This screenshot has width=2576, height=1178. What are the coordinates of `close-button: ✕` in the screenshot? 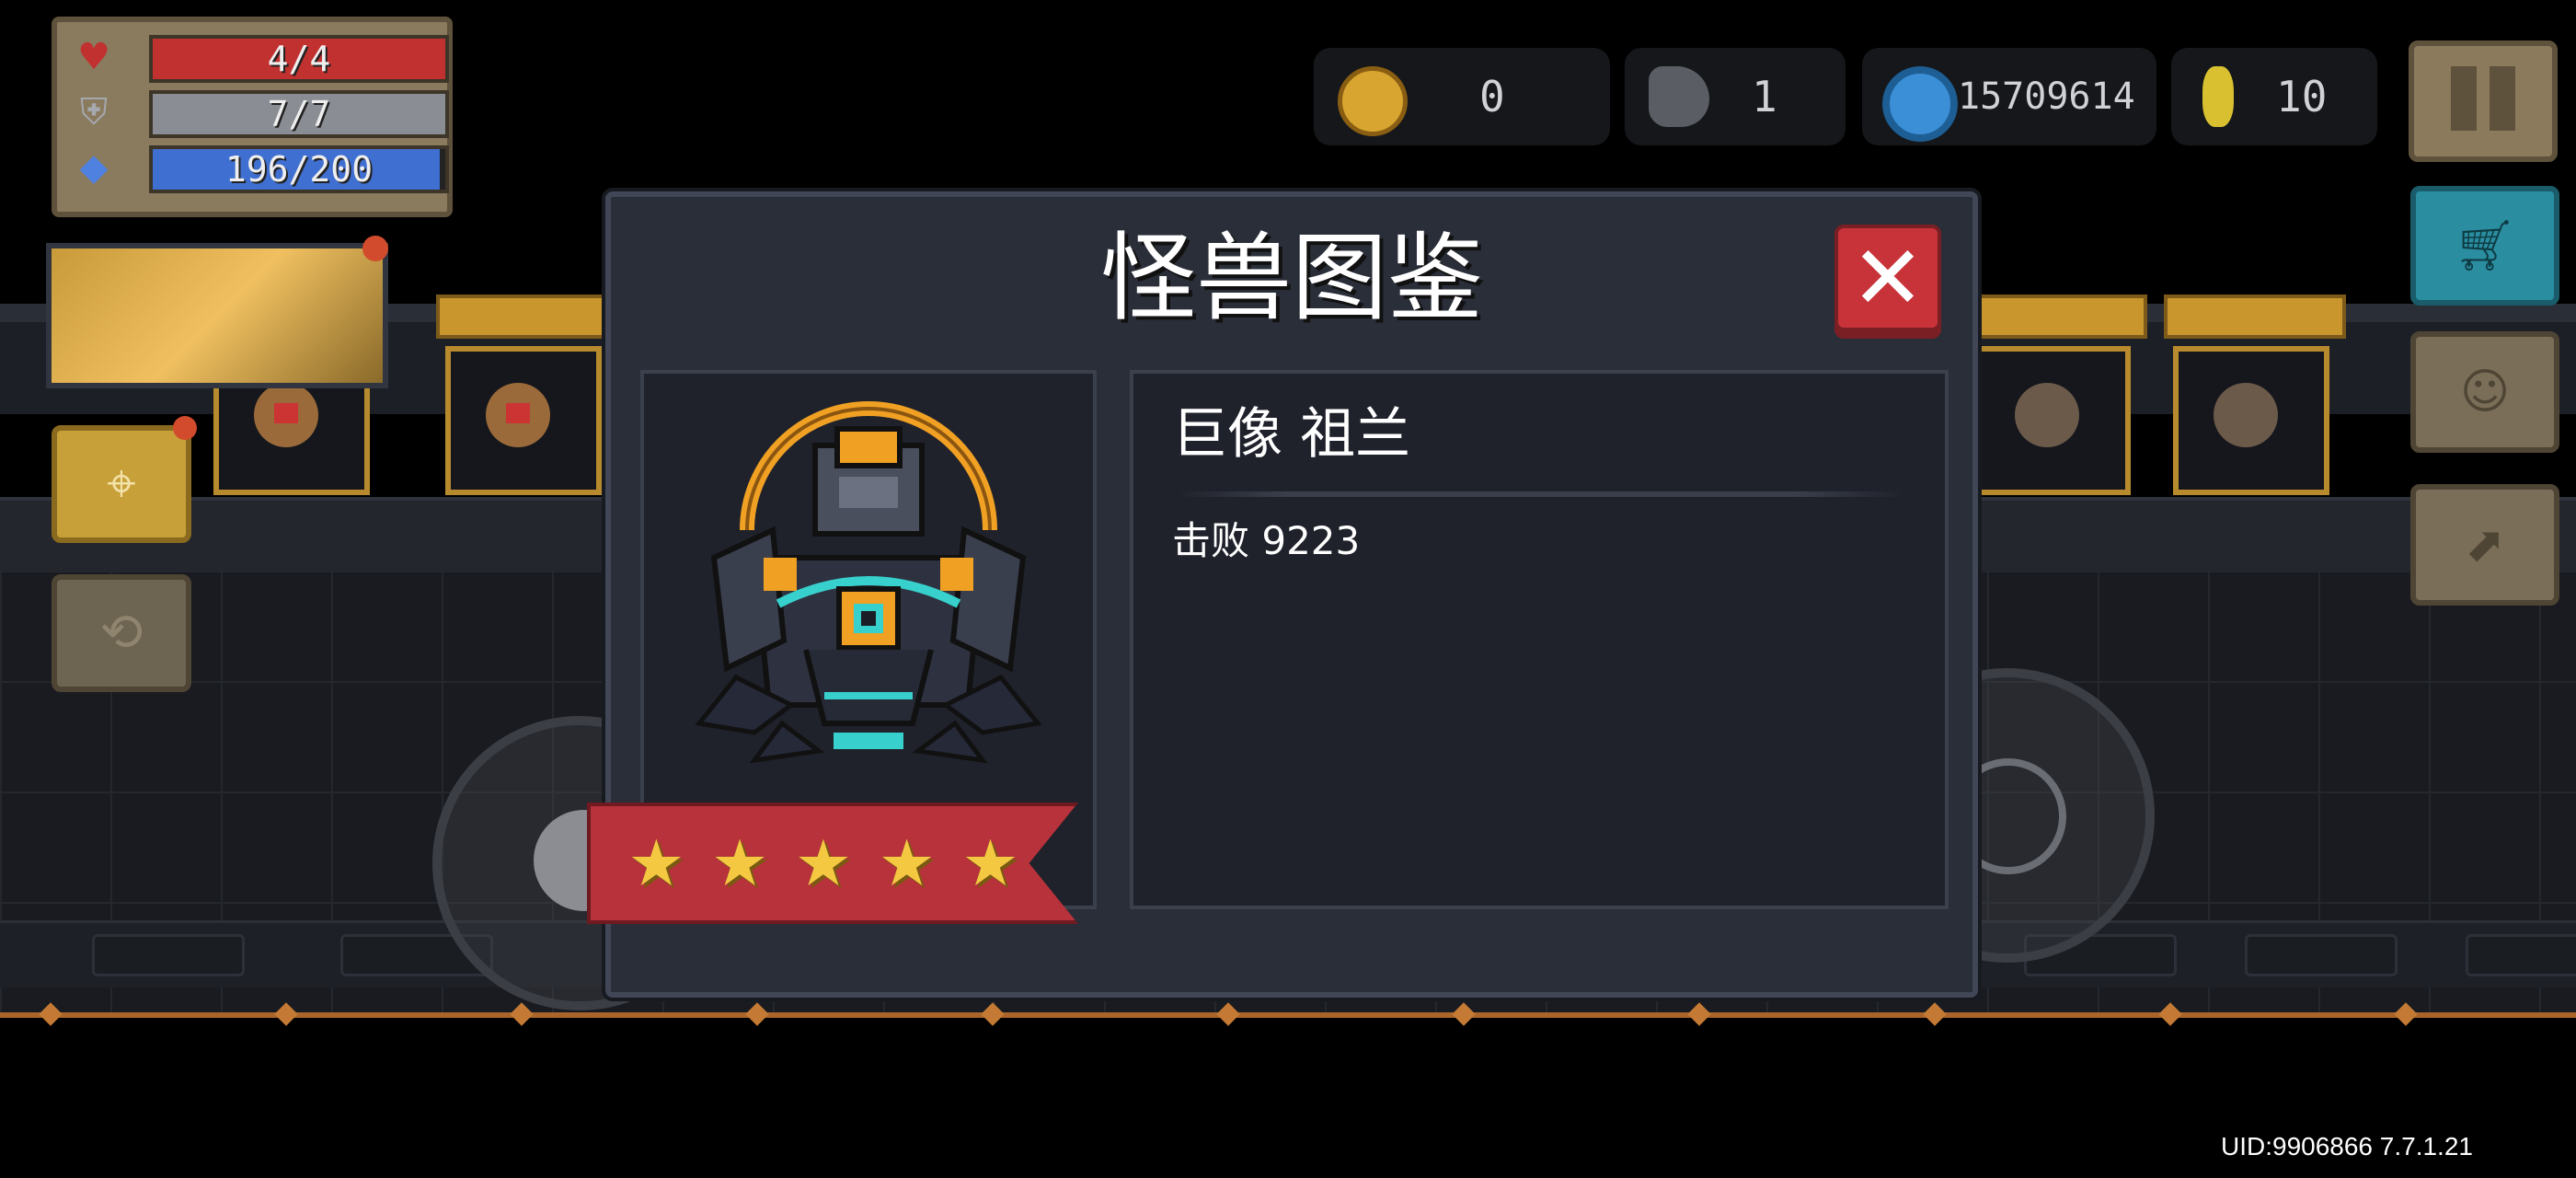 It's located at (1887, 278).